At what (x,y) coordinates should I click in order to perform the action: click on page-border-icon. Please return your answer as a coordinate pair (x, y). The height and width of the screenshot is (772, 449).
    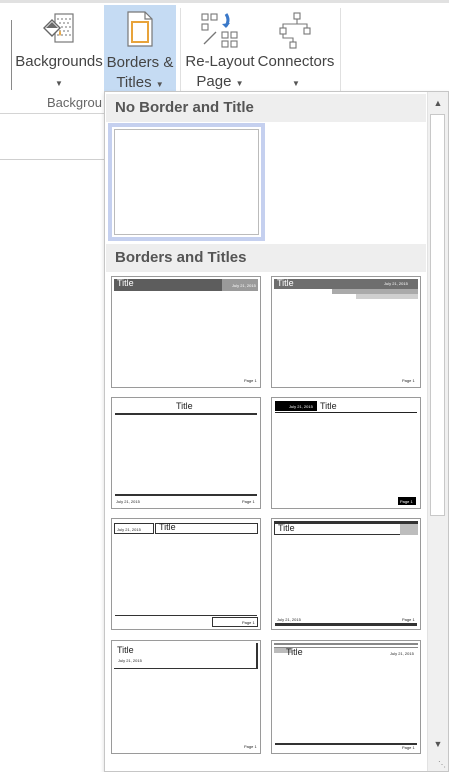
    Looking at the image, I should click on (140, 32).